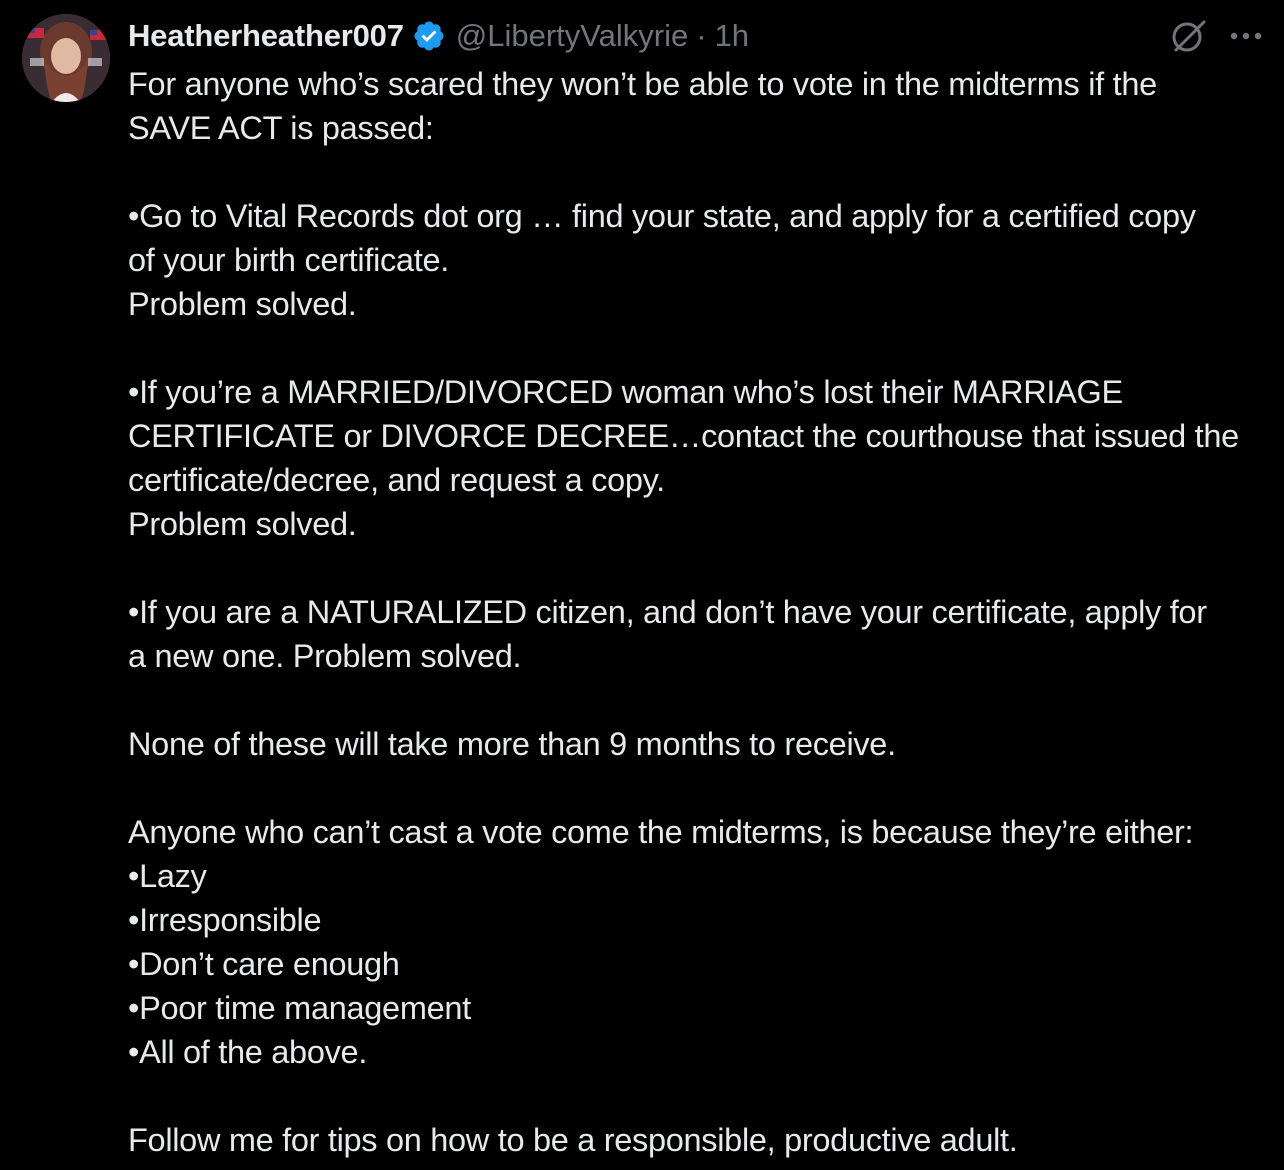  What do you see at coordinates (225, 920) in the screenshot?
I see `tweet-text-line: •Irresponsible` at bounding box center [225, 920].